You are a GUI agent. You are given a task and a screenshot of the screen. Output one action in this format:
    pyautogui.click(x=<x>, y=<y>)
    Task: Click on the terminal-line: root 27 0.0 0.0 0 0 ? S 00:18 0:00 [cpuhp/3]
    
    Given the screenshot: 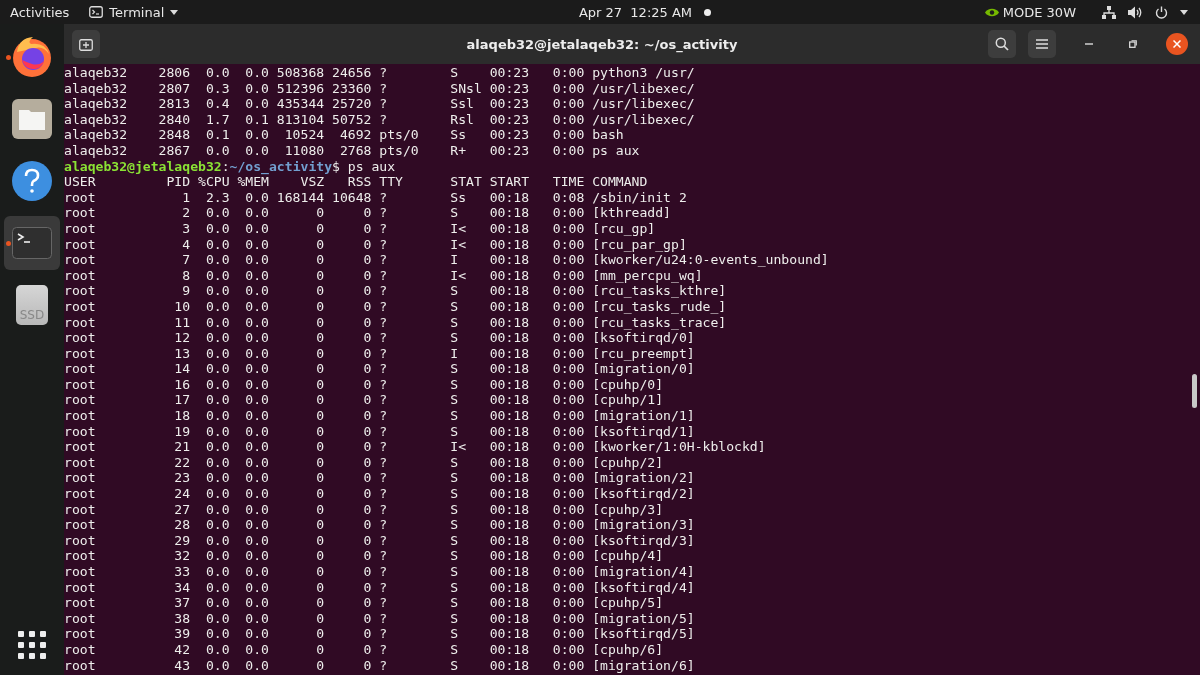 What is the action you would take?
    pyautogui.click(x=364, y=509)
    